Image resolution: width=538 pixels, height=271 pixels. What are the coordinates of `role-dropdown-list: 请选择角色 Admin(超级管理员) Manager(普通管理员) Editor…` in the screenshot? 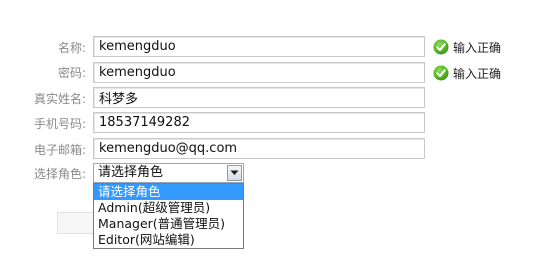 It's located at (168, 216).